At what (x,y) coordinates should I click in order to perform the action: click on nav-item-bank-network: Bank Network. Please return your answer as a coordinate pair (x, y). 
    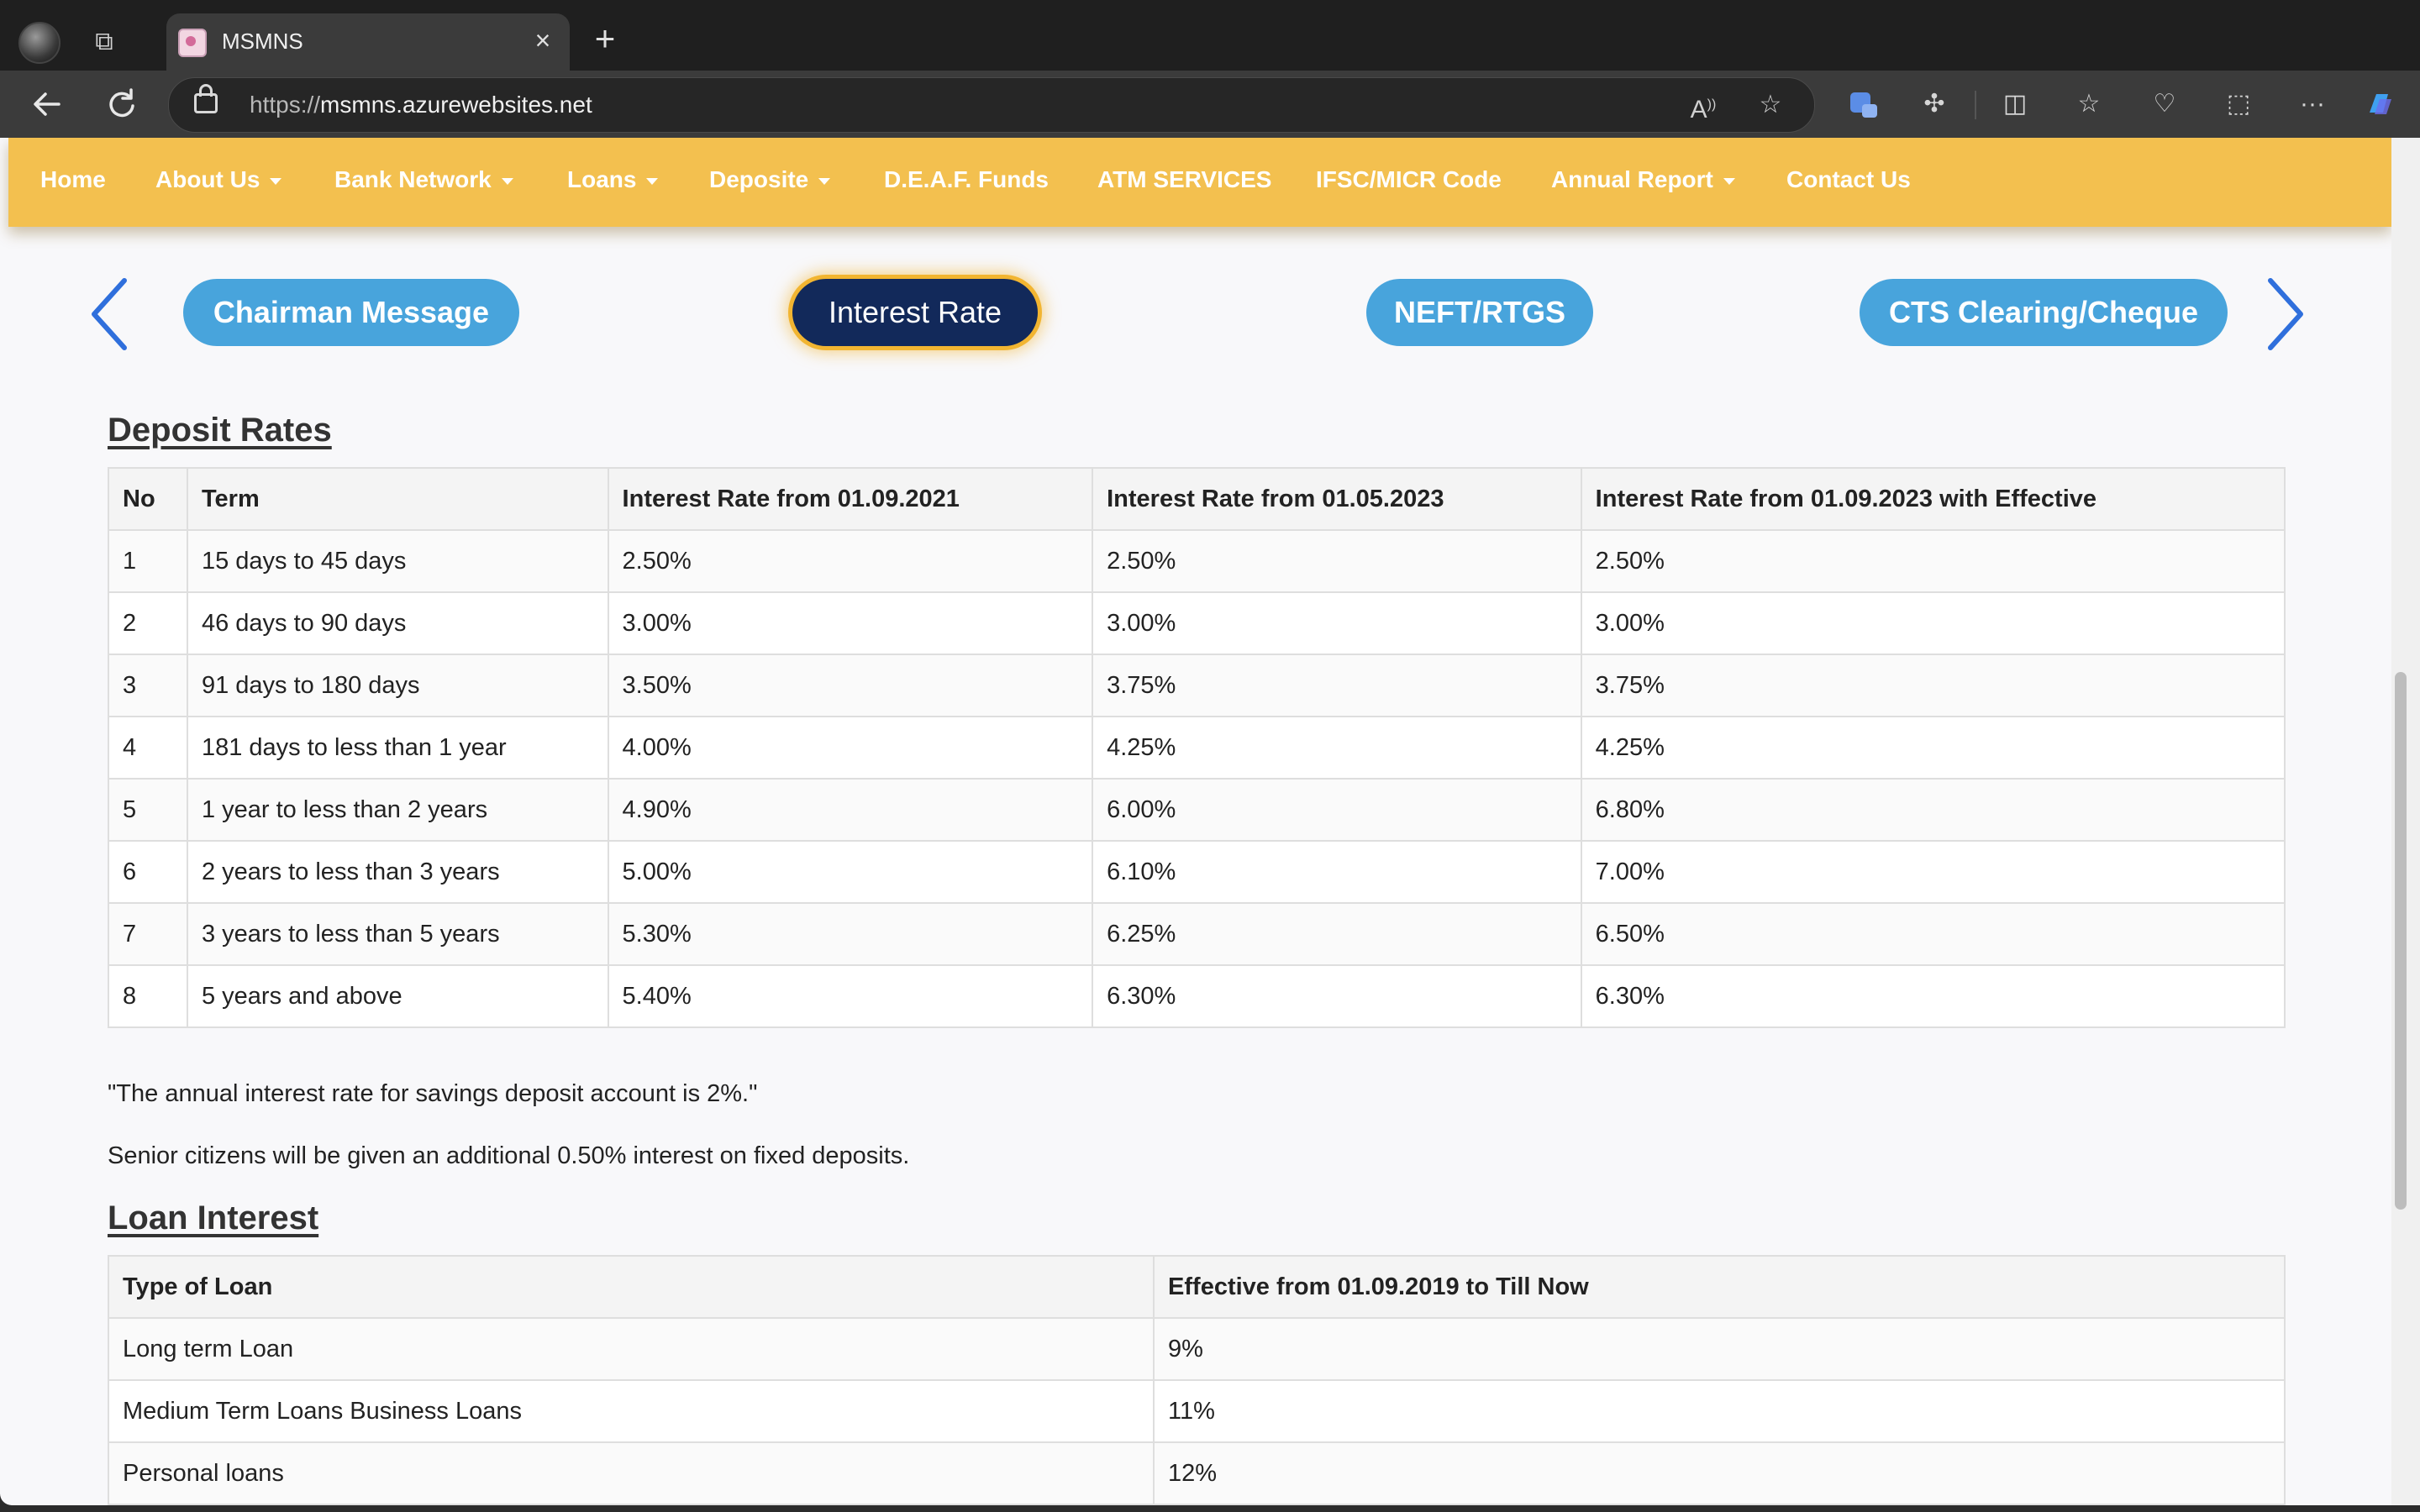
    Looking at the image, I should click on (423, 179).